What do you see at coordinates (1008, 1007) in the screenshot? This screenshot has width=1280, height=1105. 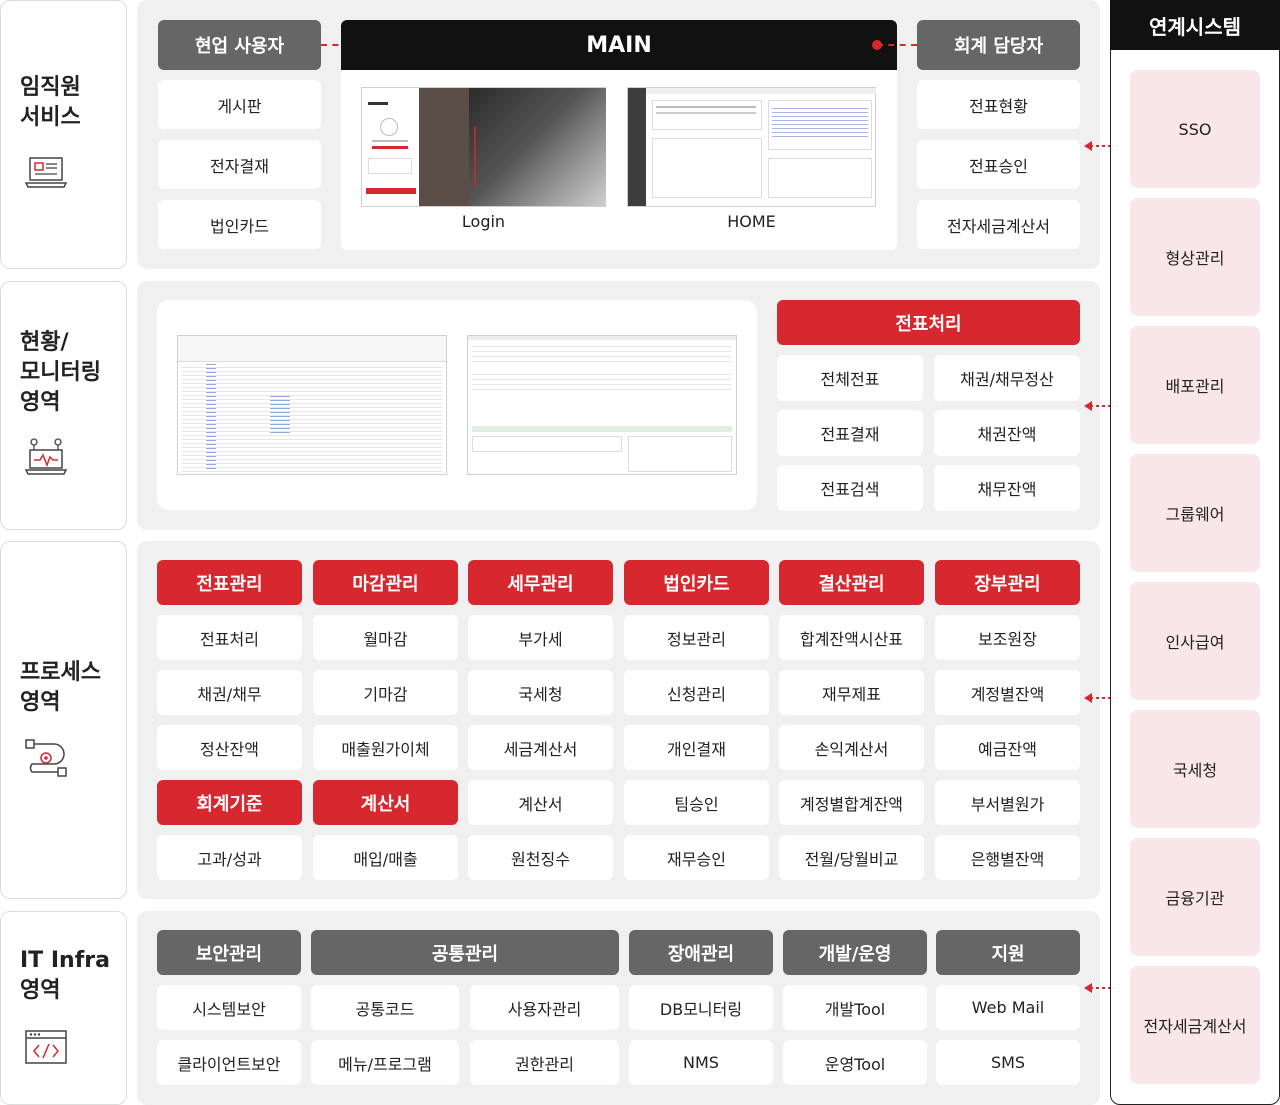 I see `infra-cell: Web Mail` at bounding box center [1008, 1007].